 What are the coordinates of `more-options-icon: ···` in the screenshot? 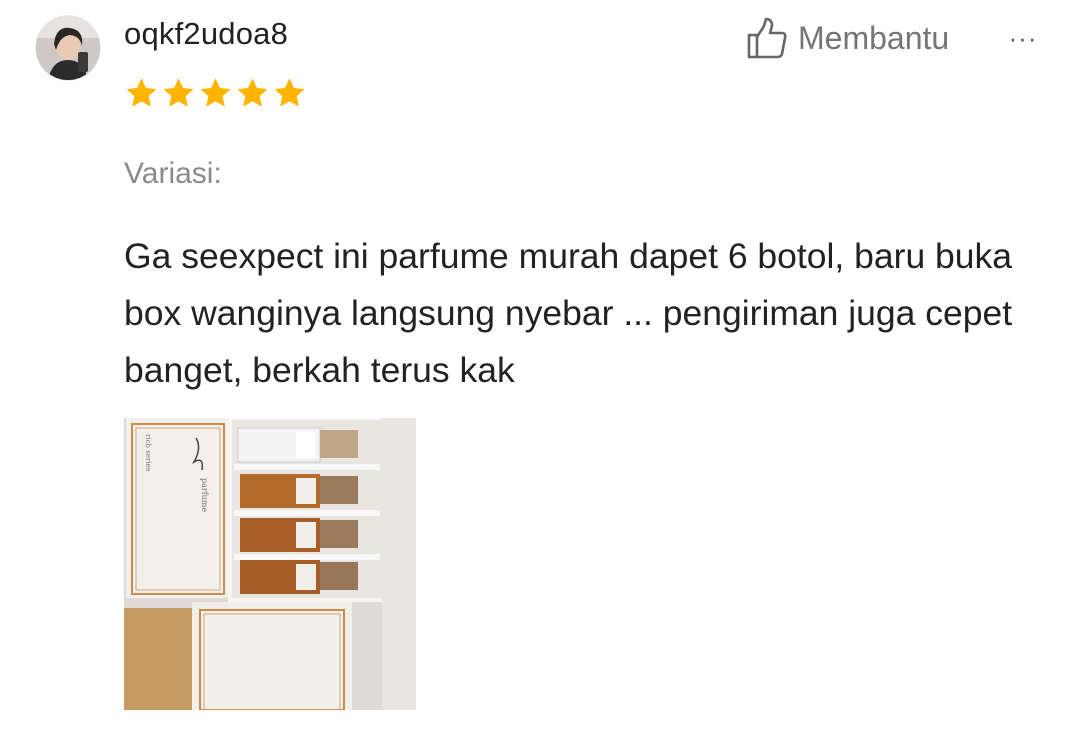 It's located at (1023, 38).